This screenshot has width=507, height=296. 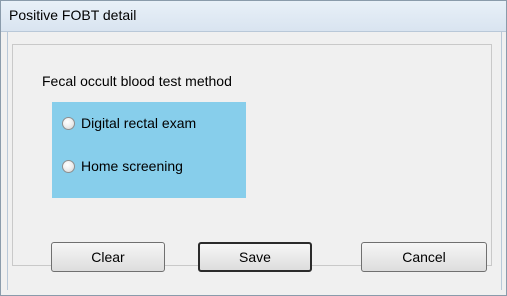 What do you see at coordinates (73, 15) in the screenshot?
I see `window-title: Positive FOBT detail` at bounding box center [73, 15].